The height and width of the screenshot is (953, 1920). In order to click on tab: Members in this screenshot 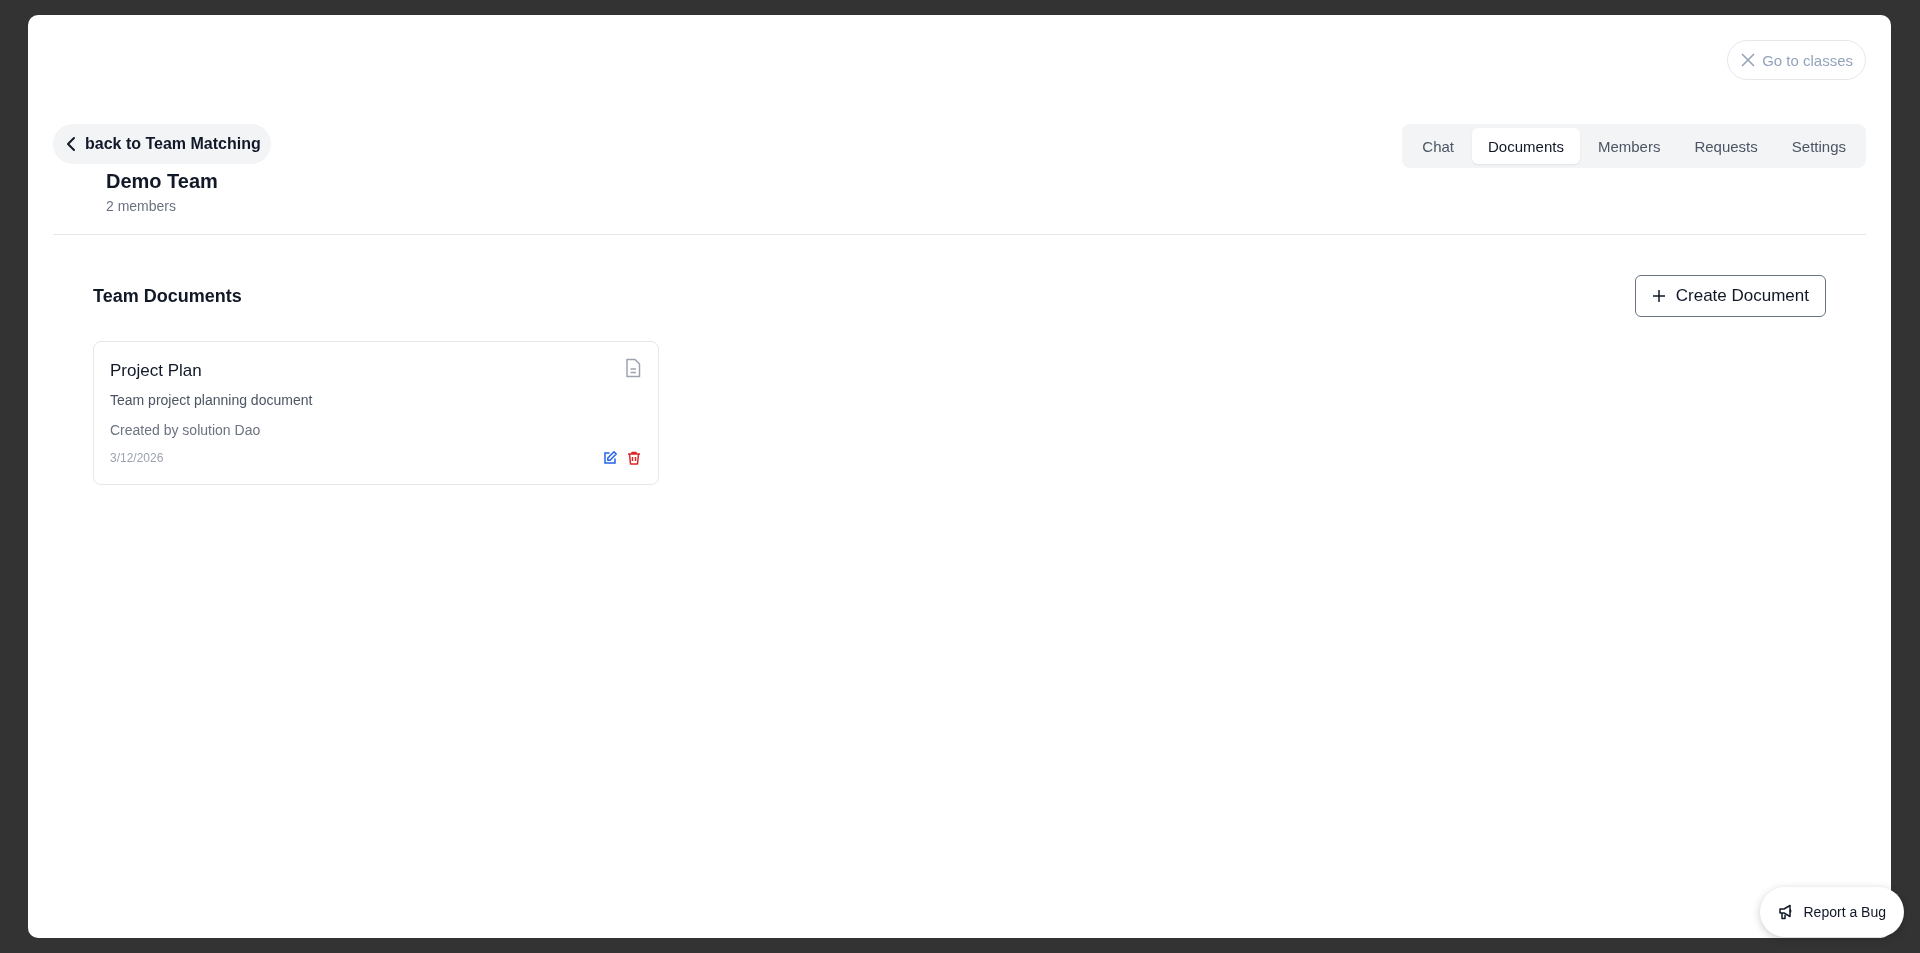, I will do `click(1629, 146)`.